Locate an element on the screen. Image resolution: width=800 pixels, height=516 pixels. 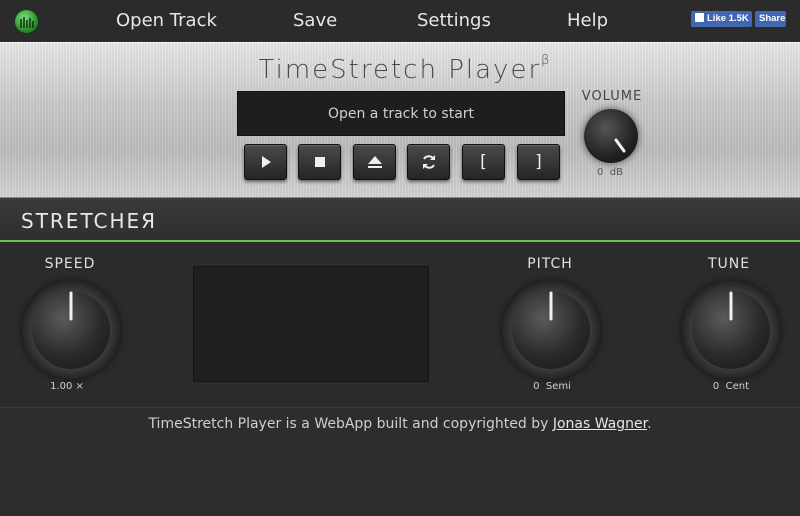
facebook-like-label: Like 1.5K is located at coordinates (728, 18).